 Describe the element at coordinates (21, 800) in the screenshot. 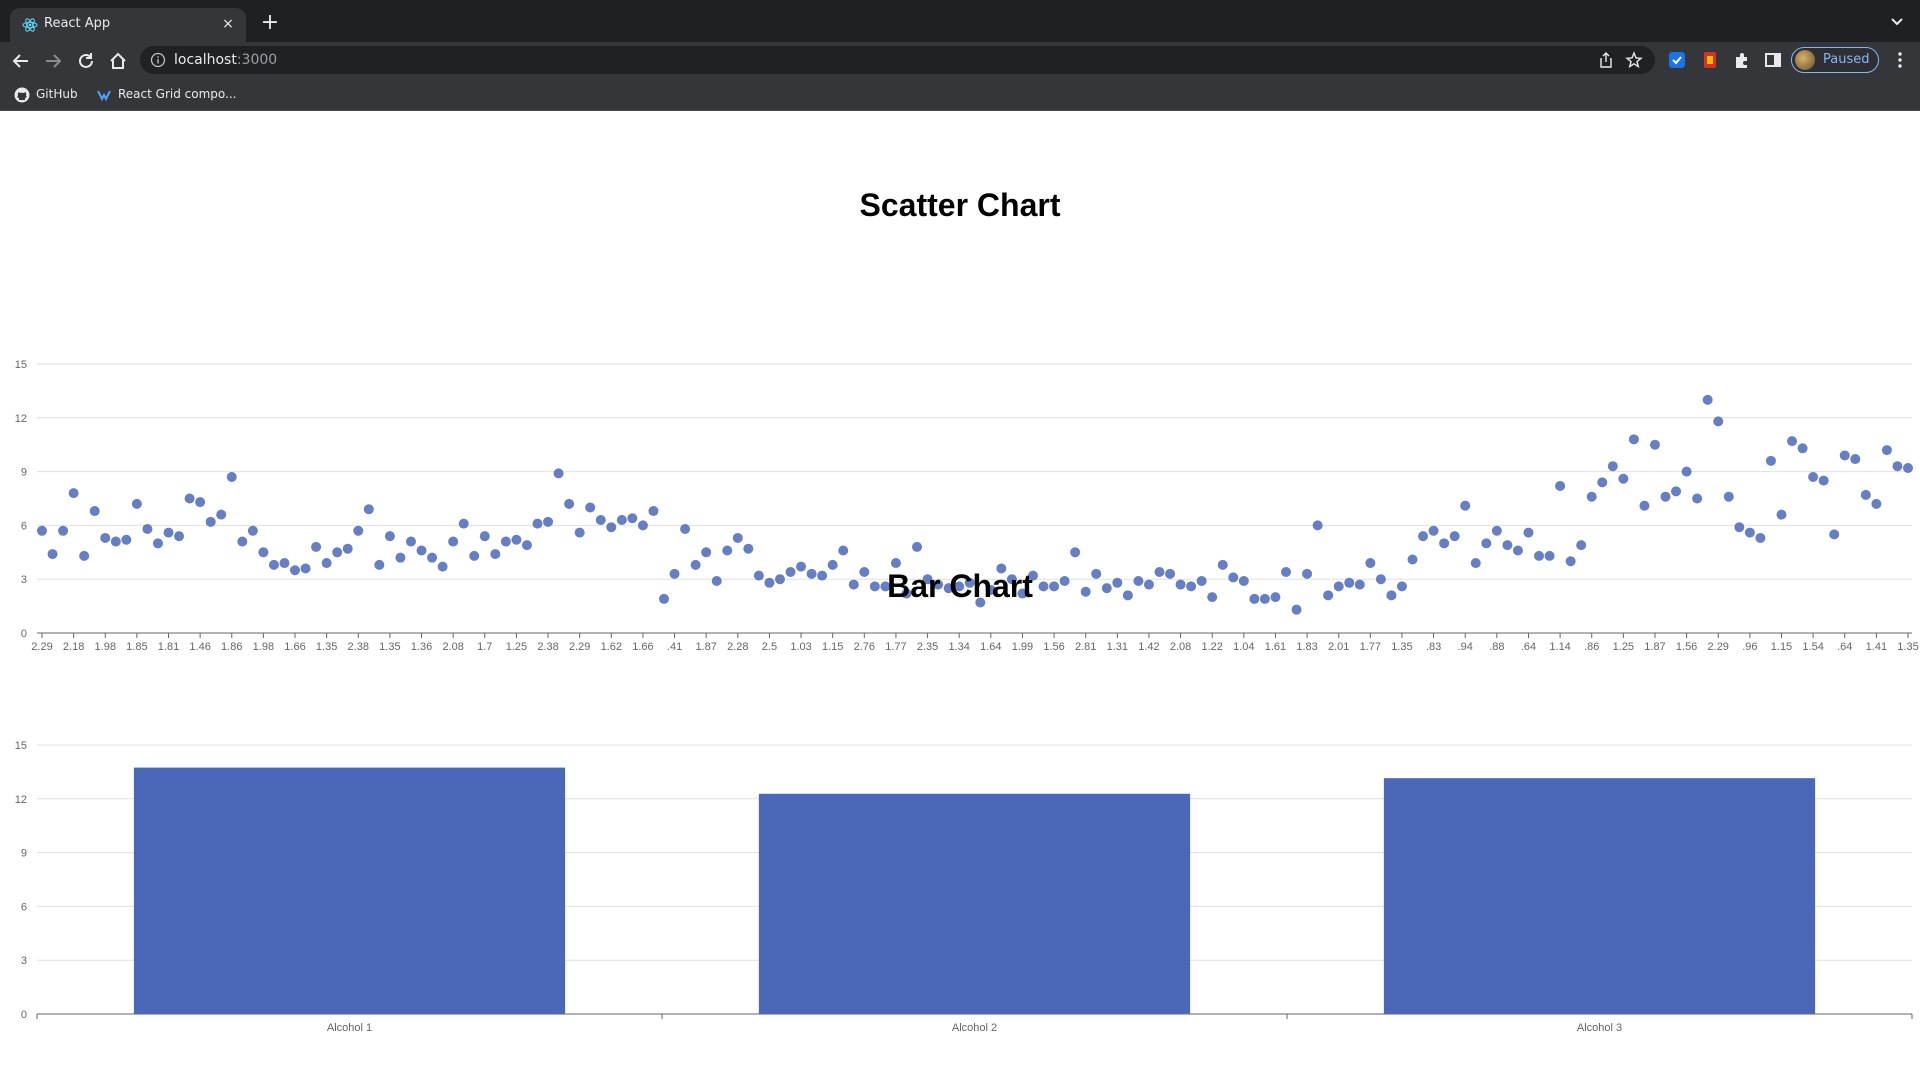

I see `y-tick-label: 12` at that location.